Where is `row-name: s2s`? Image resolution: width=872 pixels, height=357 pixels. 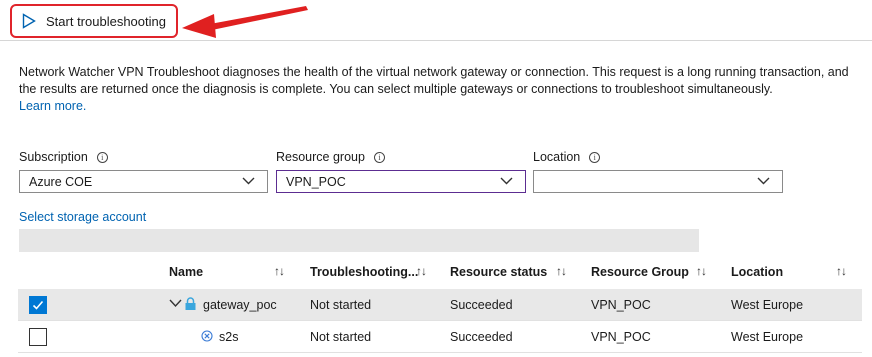
row-name: s2s is located at coordinates (229, 337).